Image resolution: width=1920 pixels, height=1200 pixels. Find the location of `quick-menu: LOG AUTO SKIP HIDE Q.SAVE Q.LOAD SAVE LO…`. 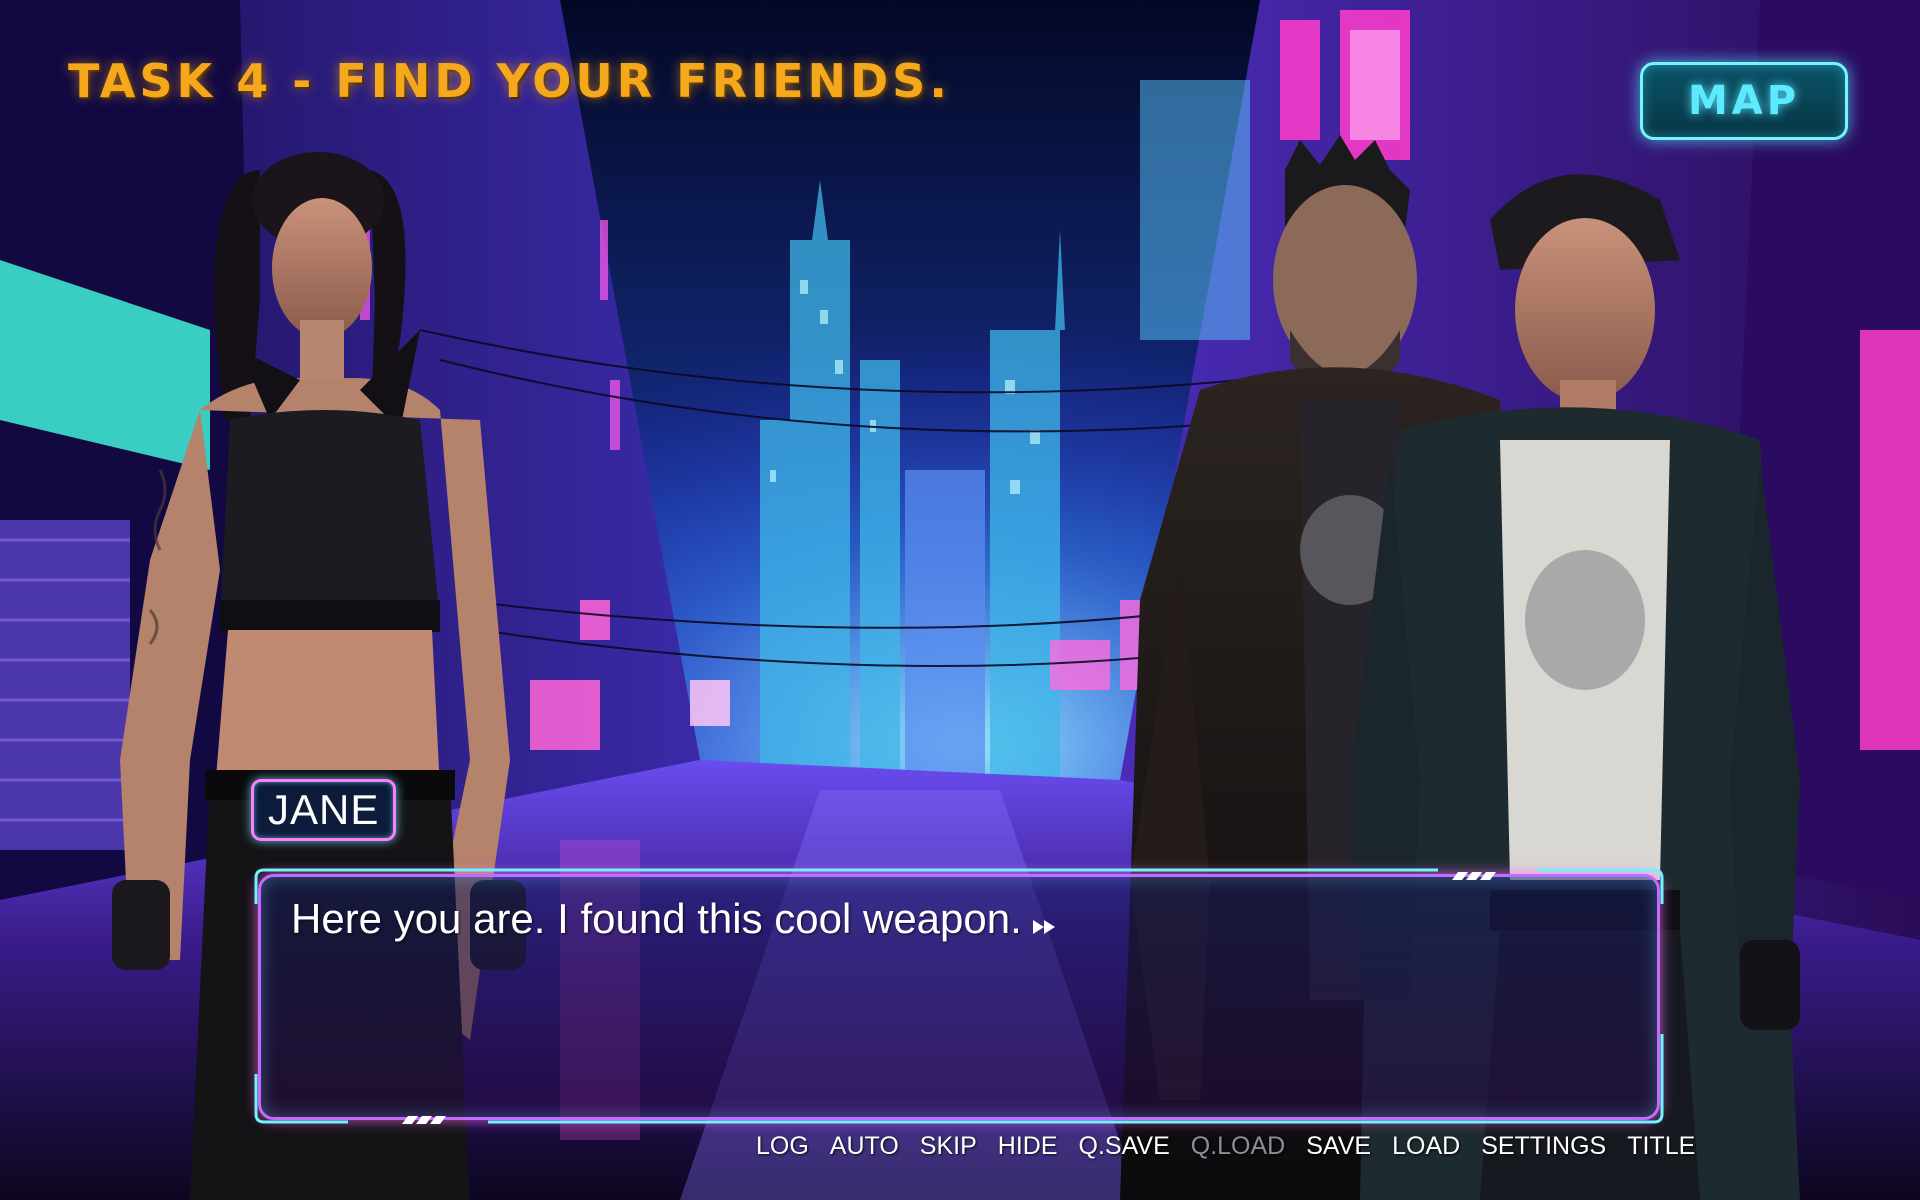

quick-menu: LOG AUTO SKIP HIDE Q.SAVE Q.LOAD SAVE LO… is located at coordinates (1225, 1146).